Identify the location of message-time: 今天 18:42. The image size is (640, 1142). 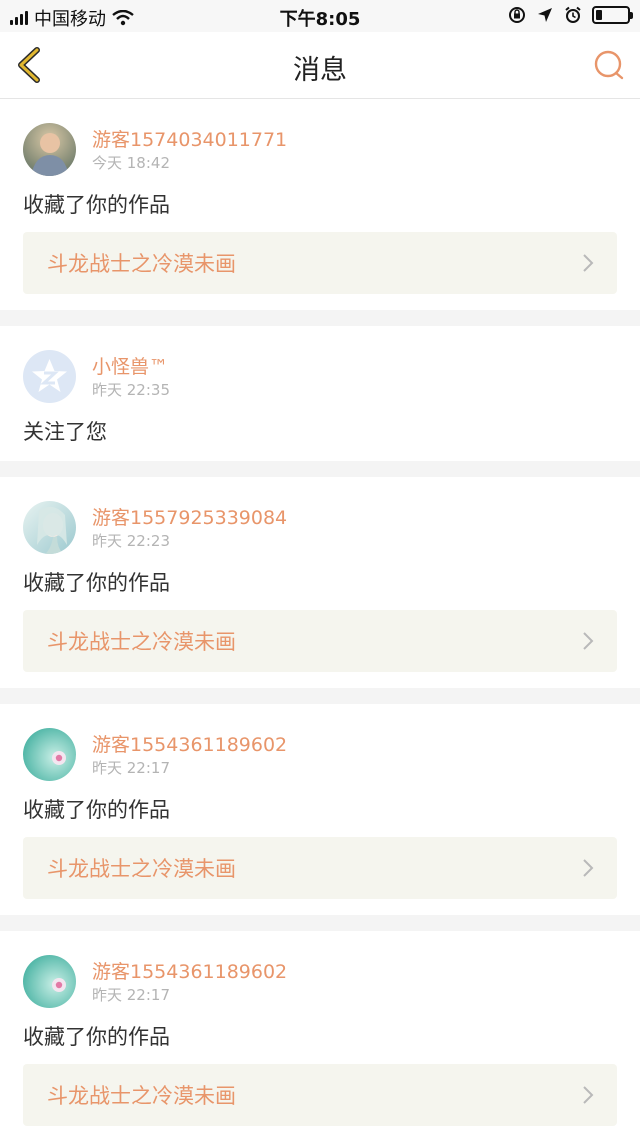
(131, 162).